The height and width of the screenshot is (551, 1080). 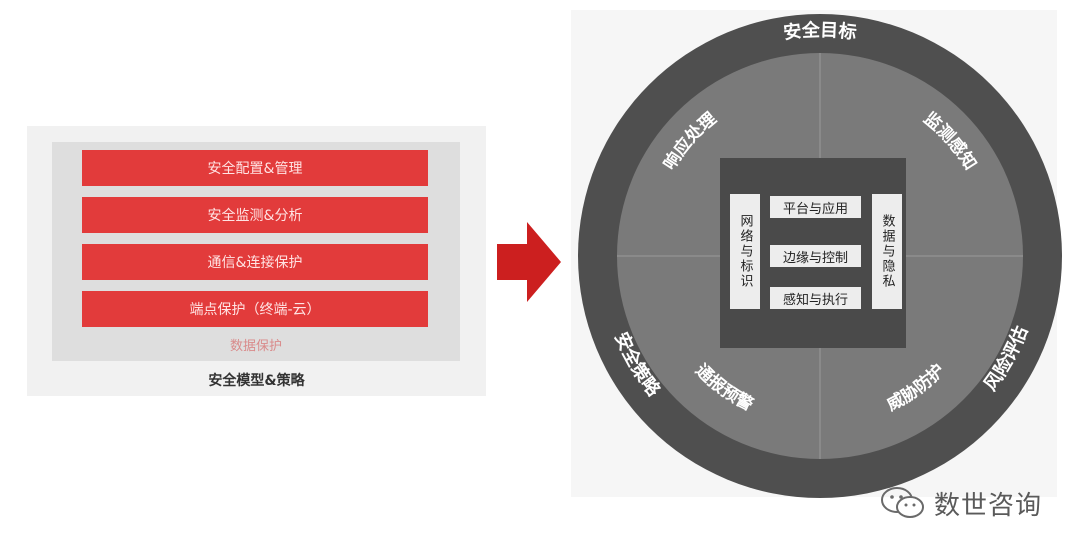 I want to click on core-data-privacy-label: 数据与隐私, so click(x=887, y=251).